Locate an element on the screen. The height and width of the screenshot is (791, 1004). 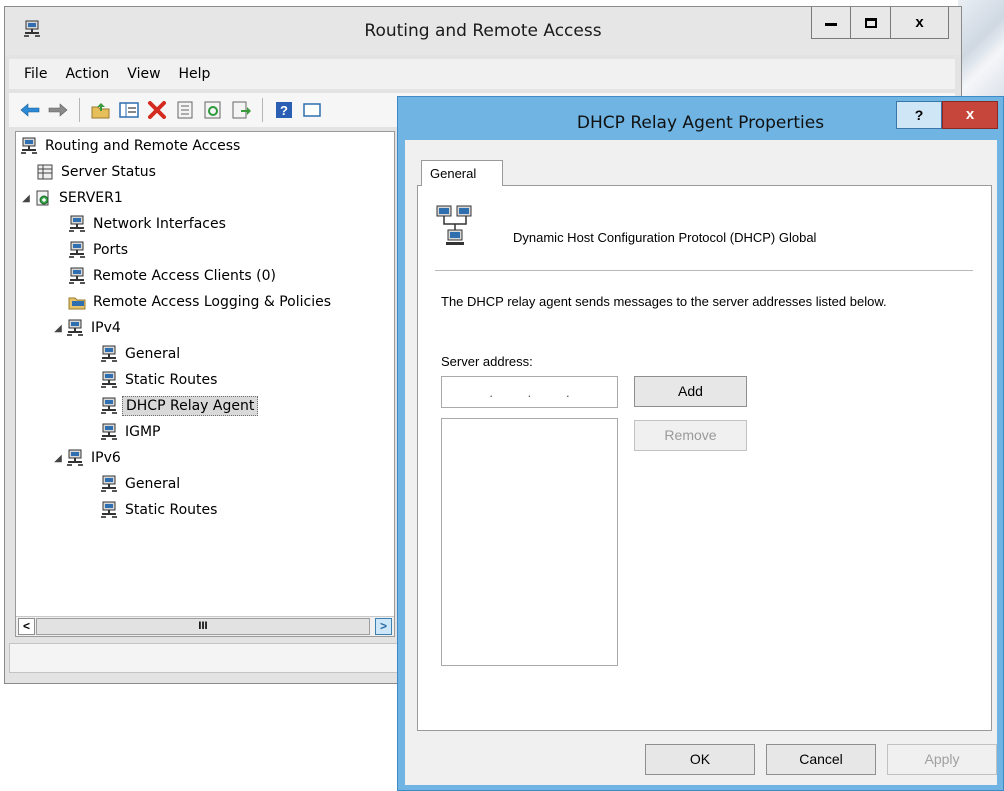
server-address-list is located at coordinates (529, 542).